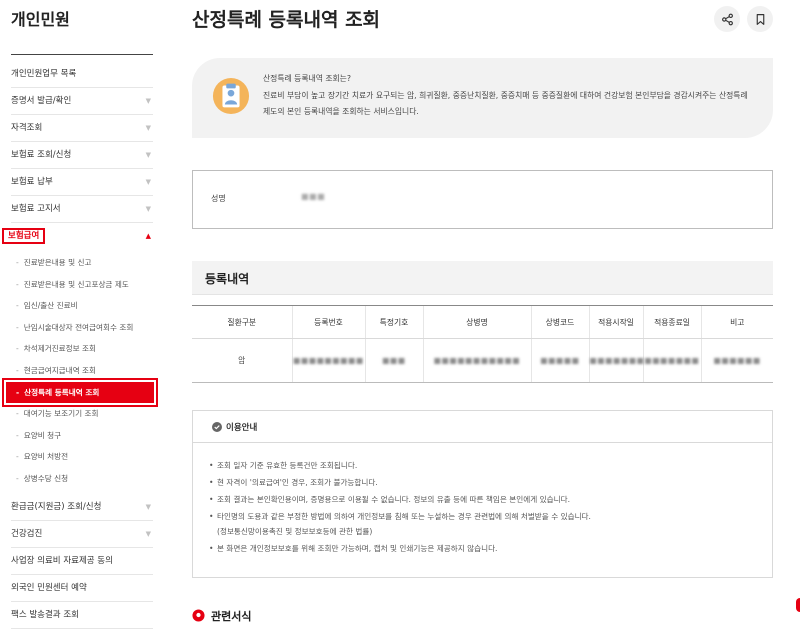 The width and height of the screenshot is (800, 635). I want to click on sidebar-subitem: - 진료받은내용 및 신고포상금 제도, so click(82, 285).